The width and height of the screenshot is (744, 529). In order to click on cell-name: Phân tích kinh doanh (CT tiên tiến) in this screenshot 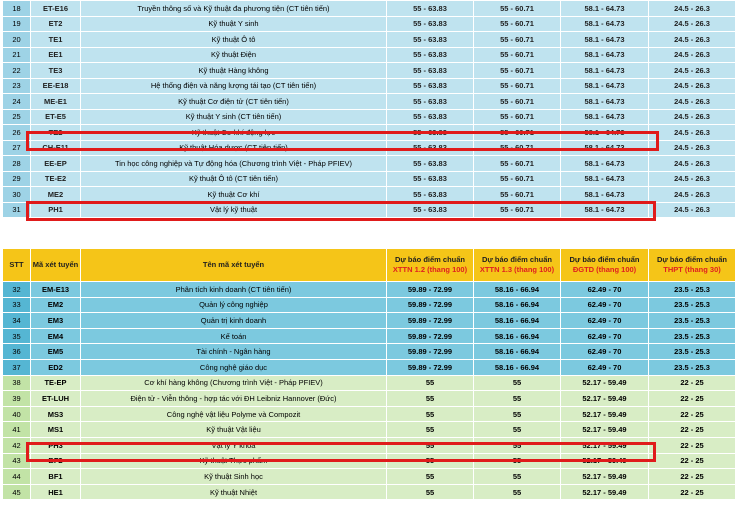, I will do `click(233, 289)`.